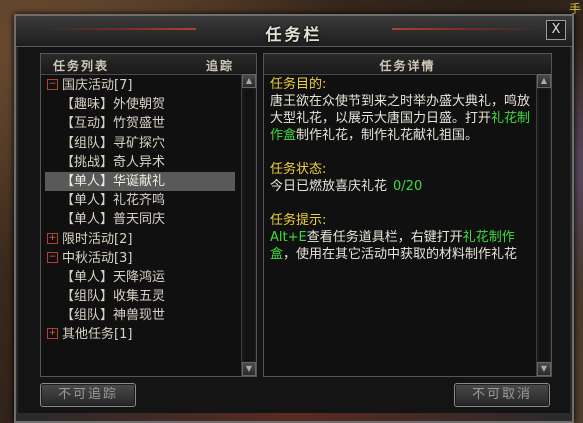  Describe the element at coordinates (387, 135) in the screenshot. I see `goal-text-part-2: 制作礼花，制作礼花献礼祖国。` at that location.